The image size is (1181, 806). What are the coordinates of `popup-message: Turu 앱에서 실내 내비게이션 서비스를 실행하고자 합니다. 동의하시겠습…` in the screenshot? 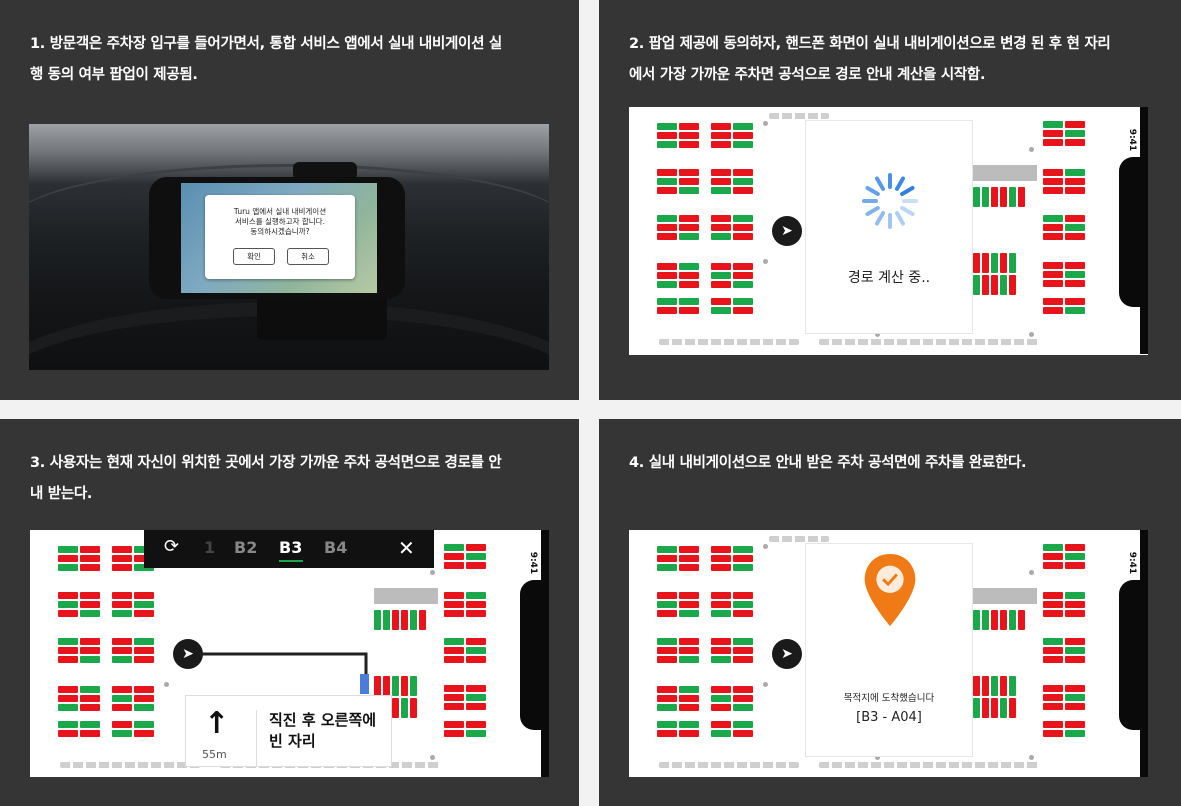 It's located at (280, 221).